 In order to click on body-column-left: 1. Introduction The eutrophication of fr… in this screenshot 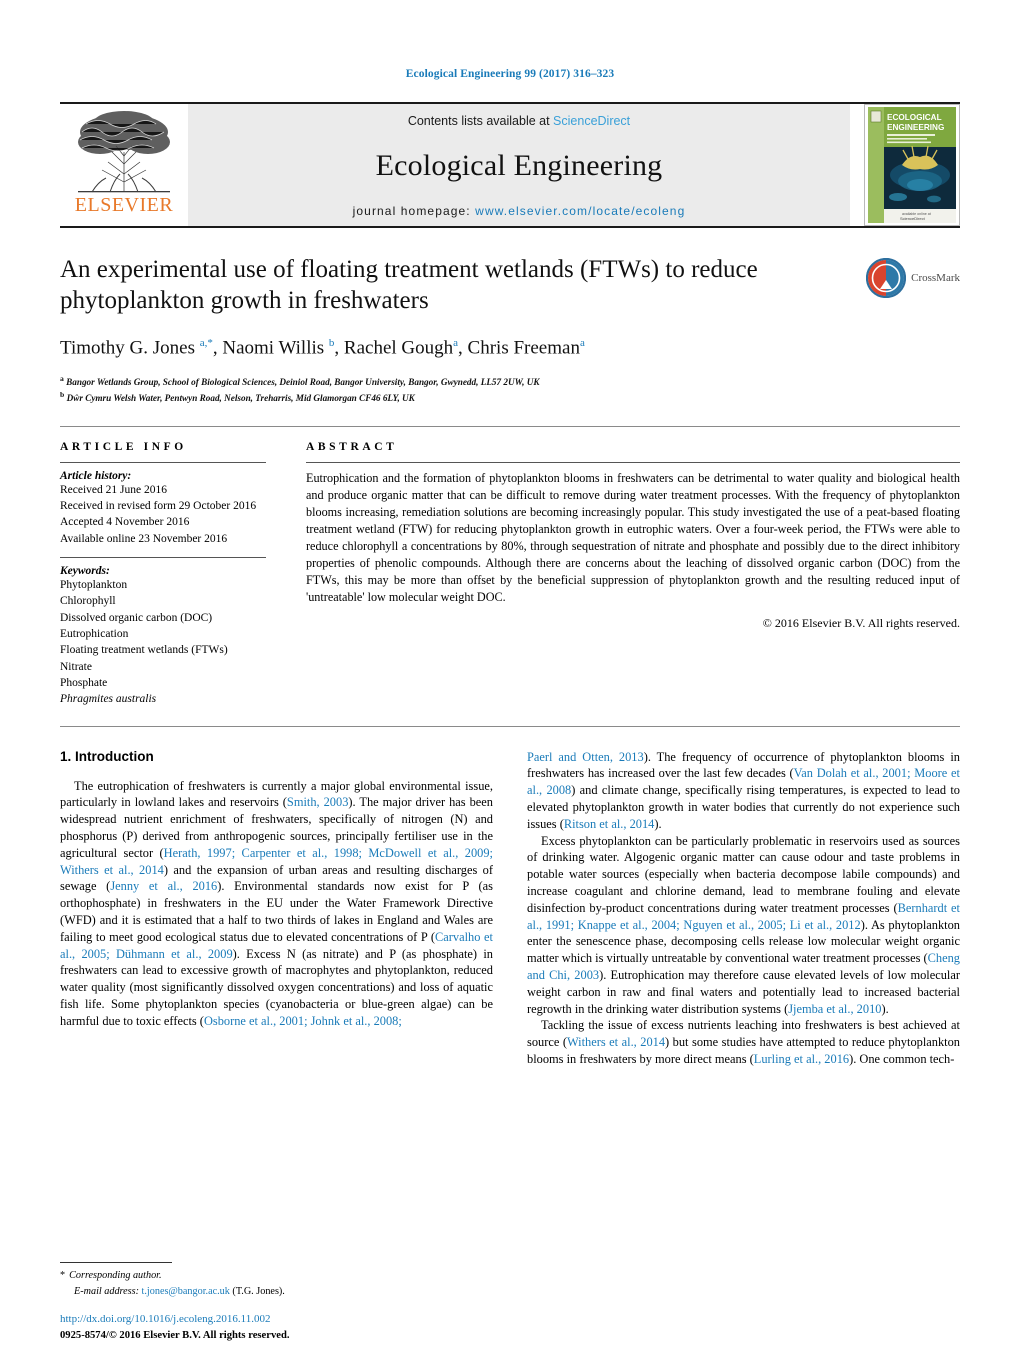, I will do `click(276, 964)`.